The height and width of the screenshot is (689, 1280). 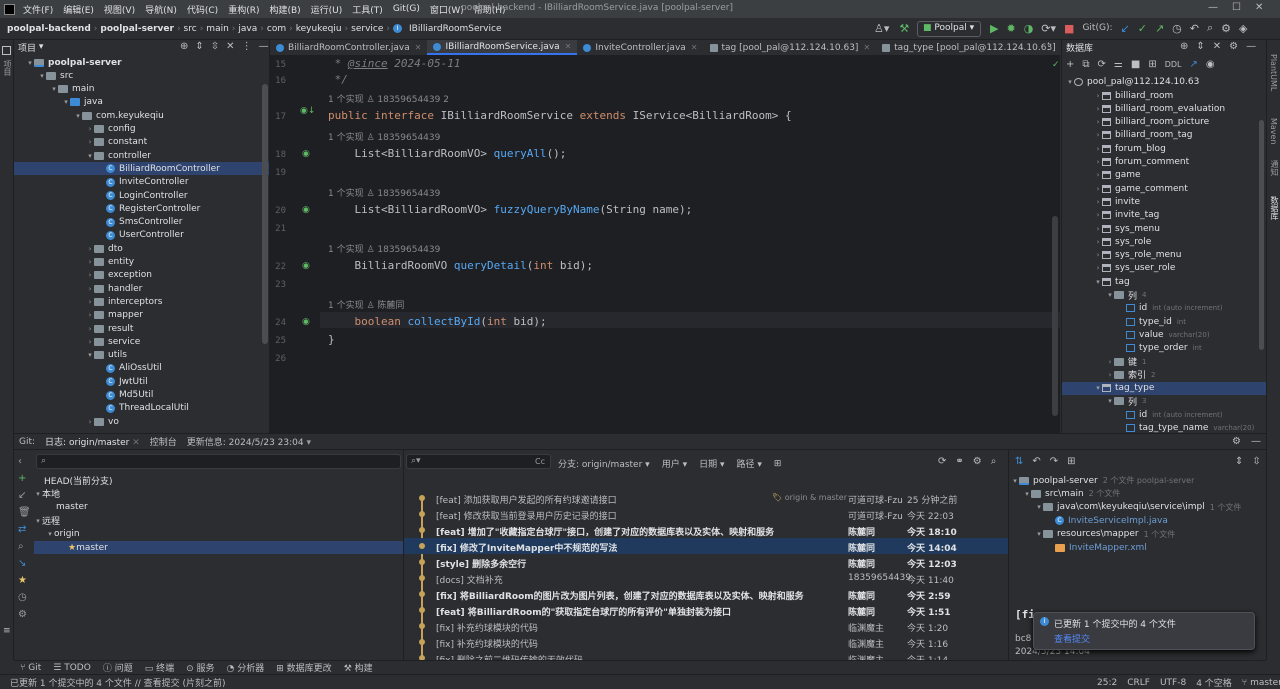 What do you see at coordinates (1164, 162) in the screenshot?
I see `db-tree-item: › forum_comment` at bounding box center [1164, 162].